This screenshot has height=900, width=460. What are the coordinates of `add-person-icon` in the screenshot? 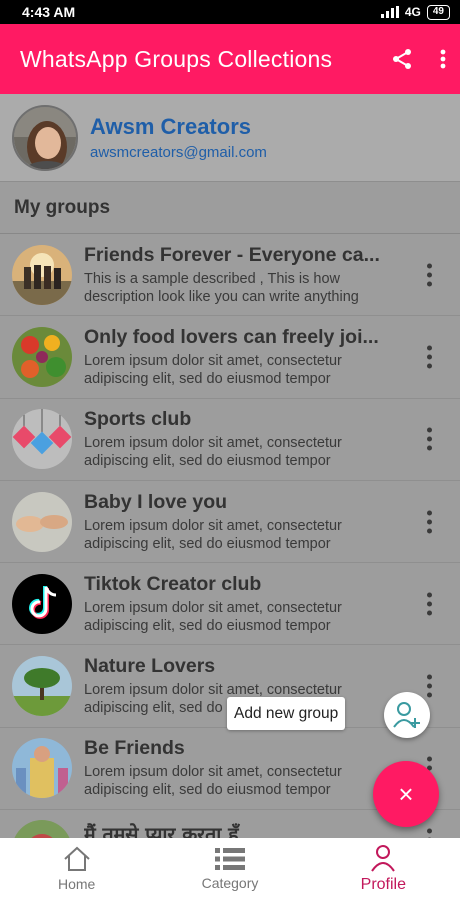 It's located at (407, 715).